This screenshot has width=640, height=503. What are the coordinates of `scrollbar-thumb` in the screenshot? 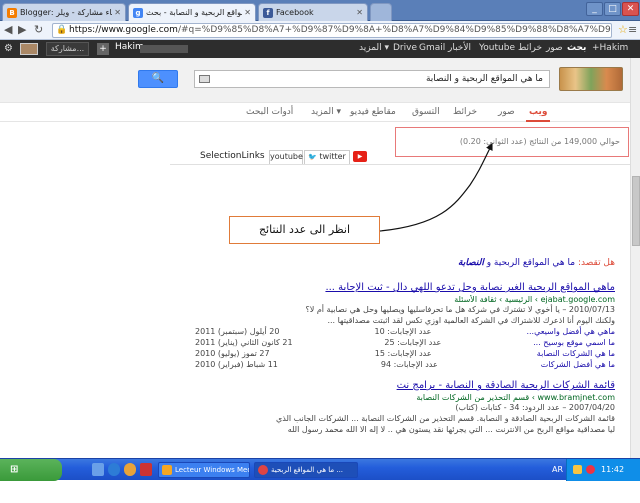 It's located at (636, 211).